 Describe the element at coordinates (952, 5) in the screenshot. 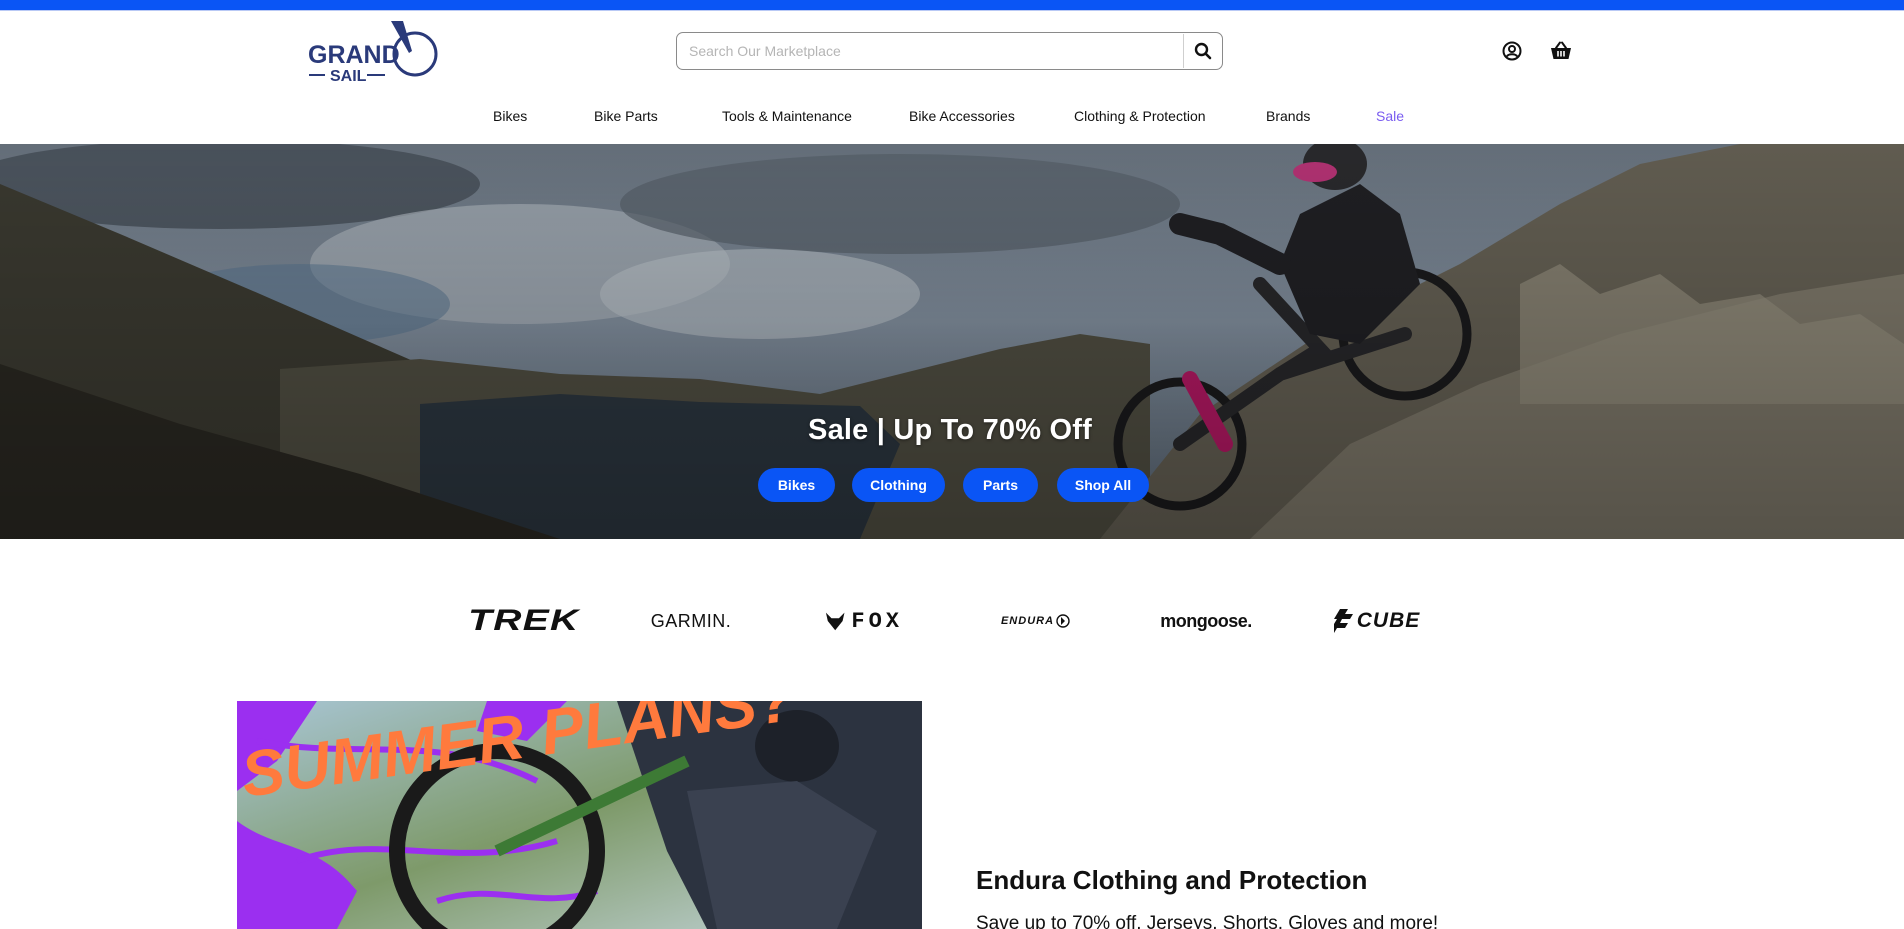

I see `top-accent-bar` at that location.